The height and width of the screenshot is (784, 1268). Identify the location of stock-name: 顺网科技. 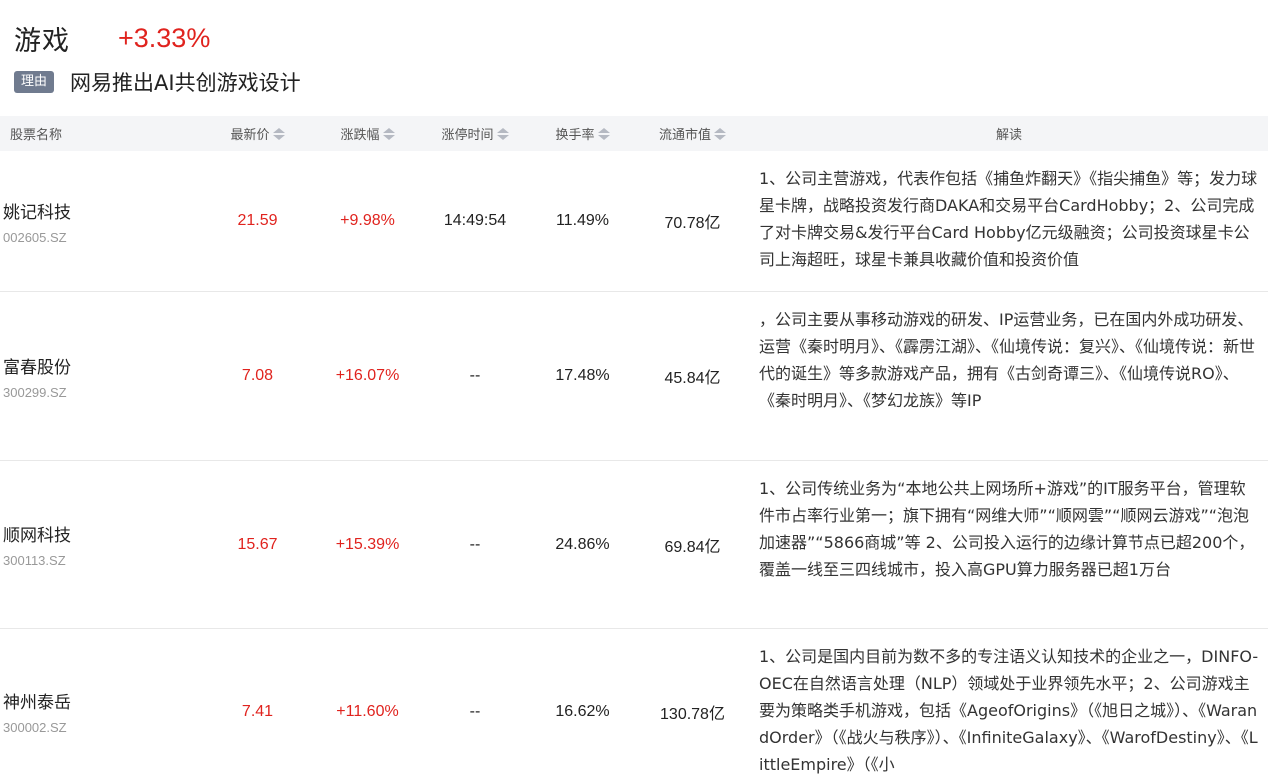
(37, 533).